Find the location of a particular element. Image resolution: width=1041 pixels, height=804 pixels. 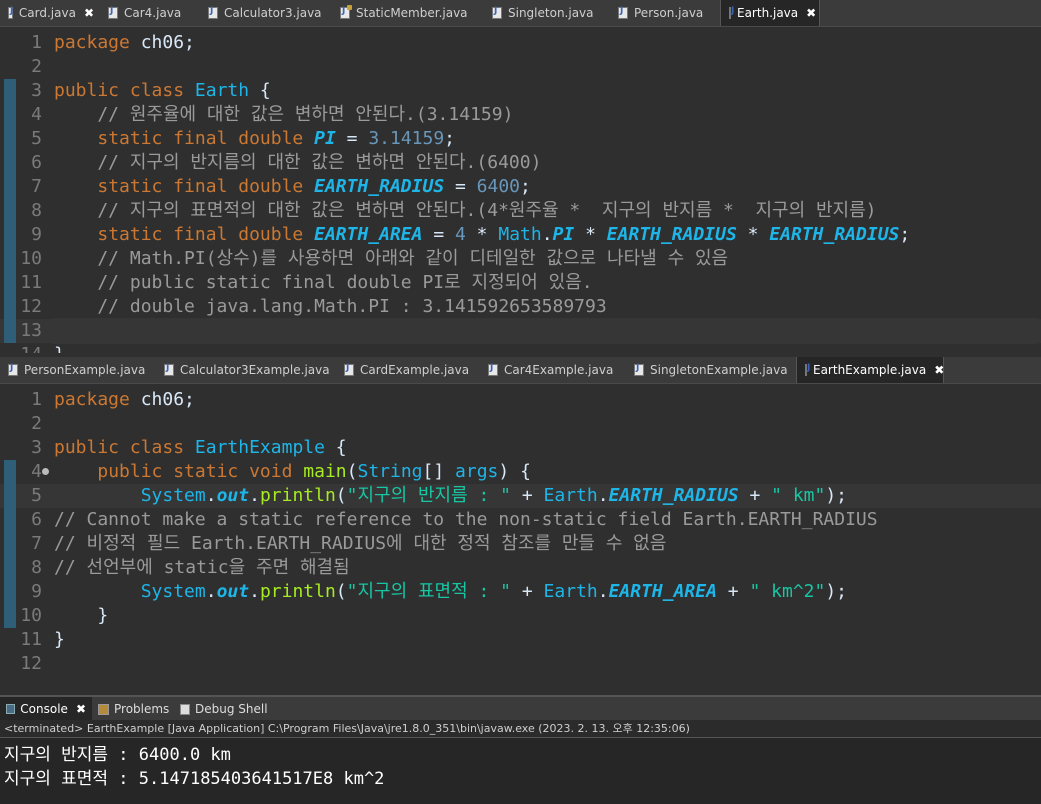

tab-label: PersonExample.java is located at coordinates (85, 370).